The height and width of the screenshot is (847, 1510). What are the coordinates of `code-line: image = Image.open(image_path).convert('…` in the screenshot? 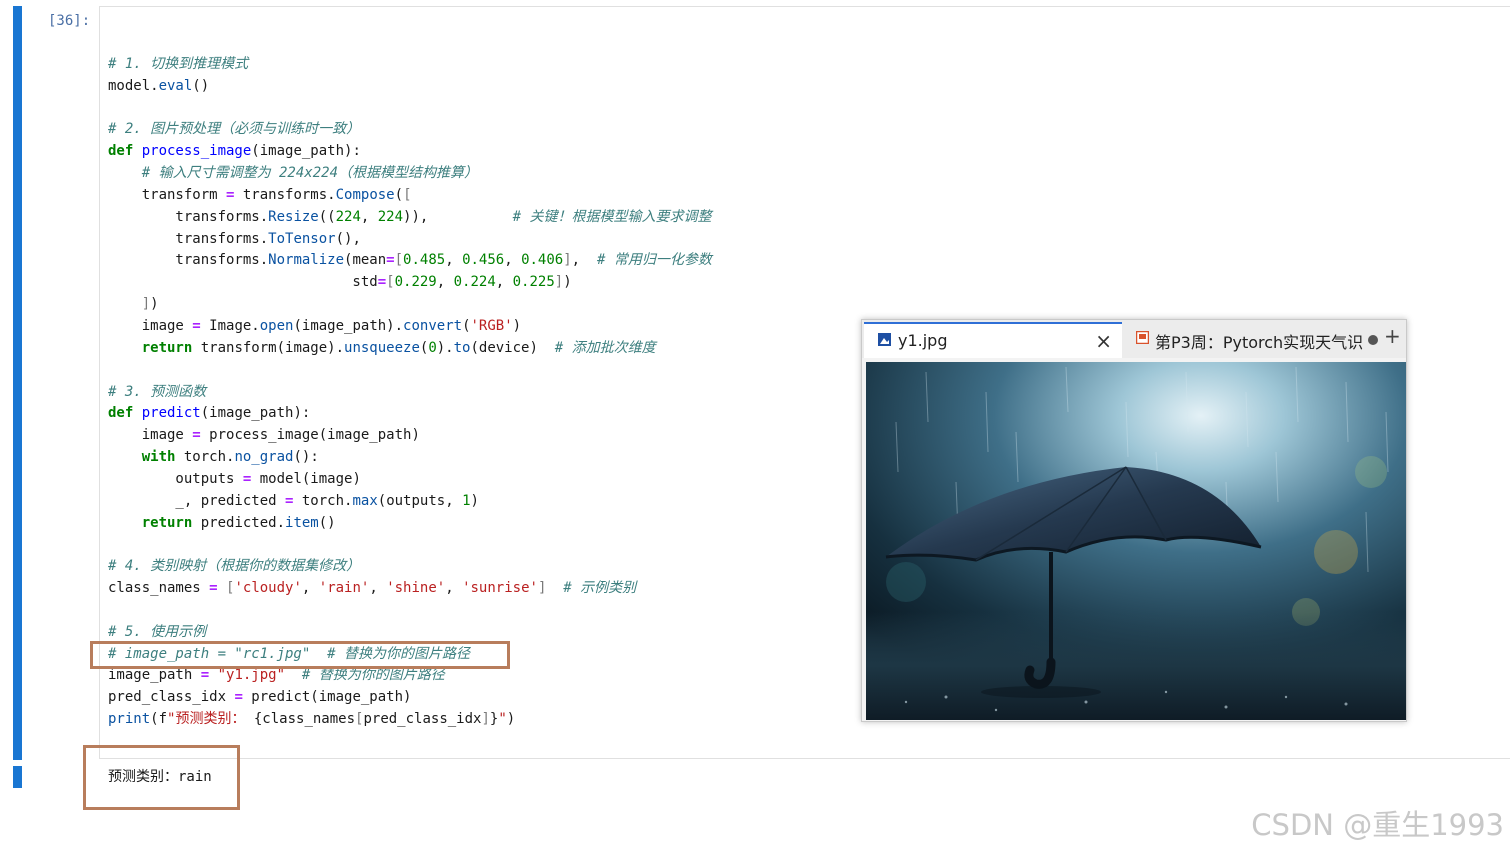 It's located at (410, 327).